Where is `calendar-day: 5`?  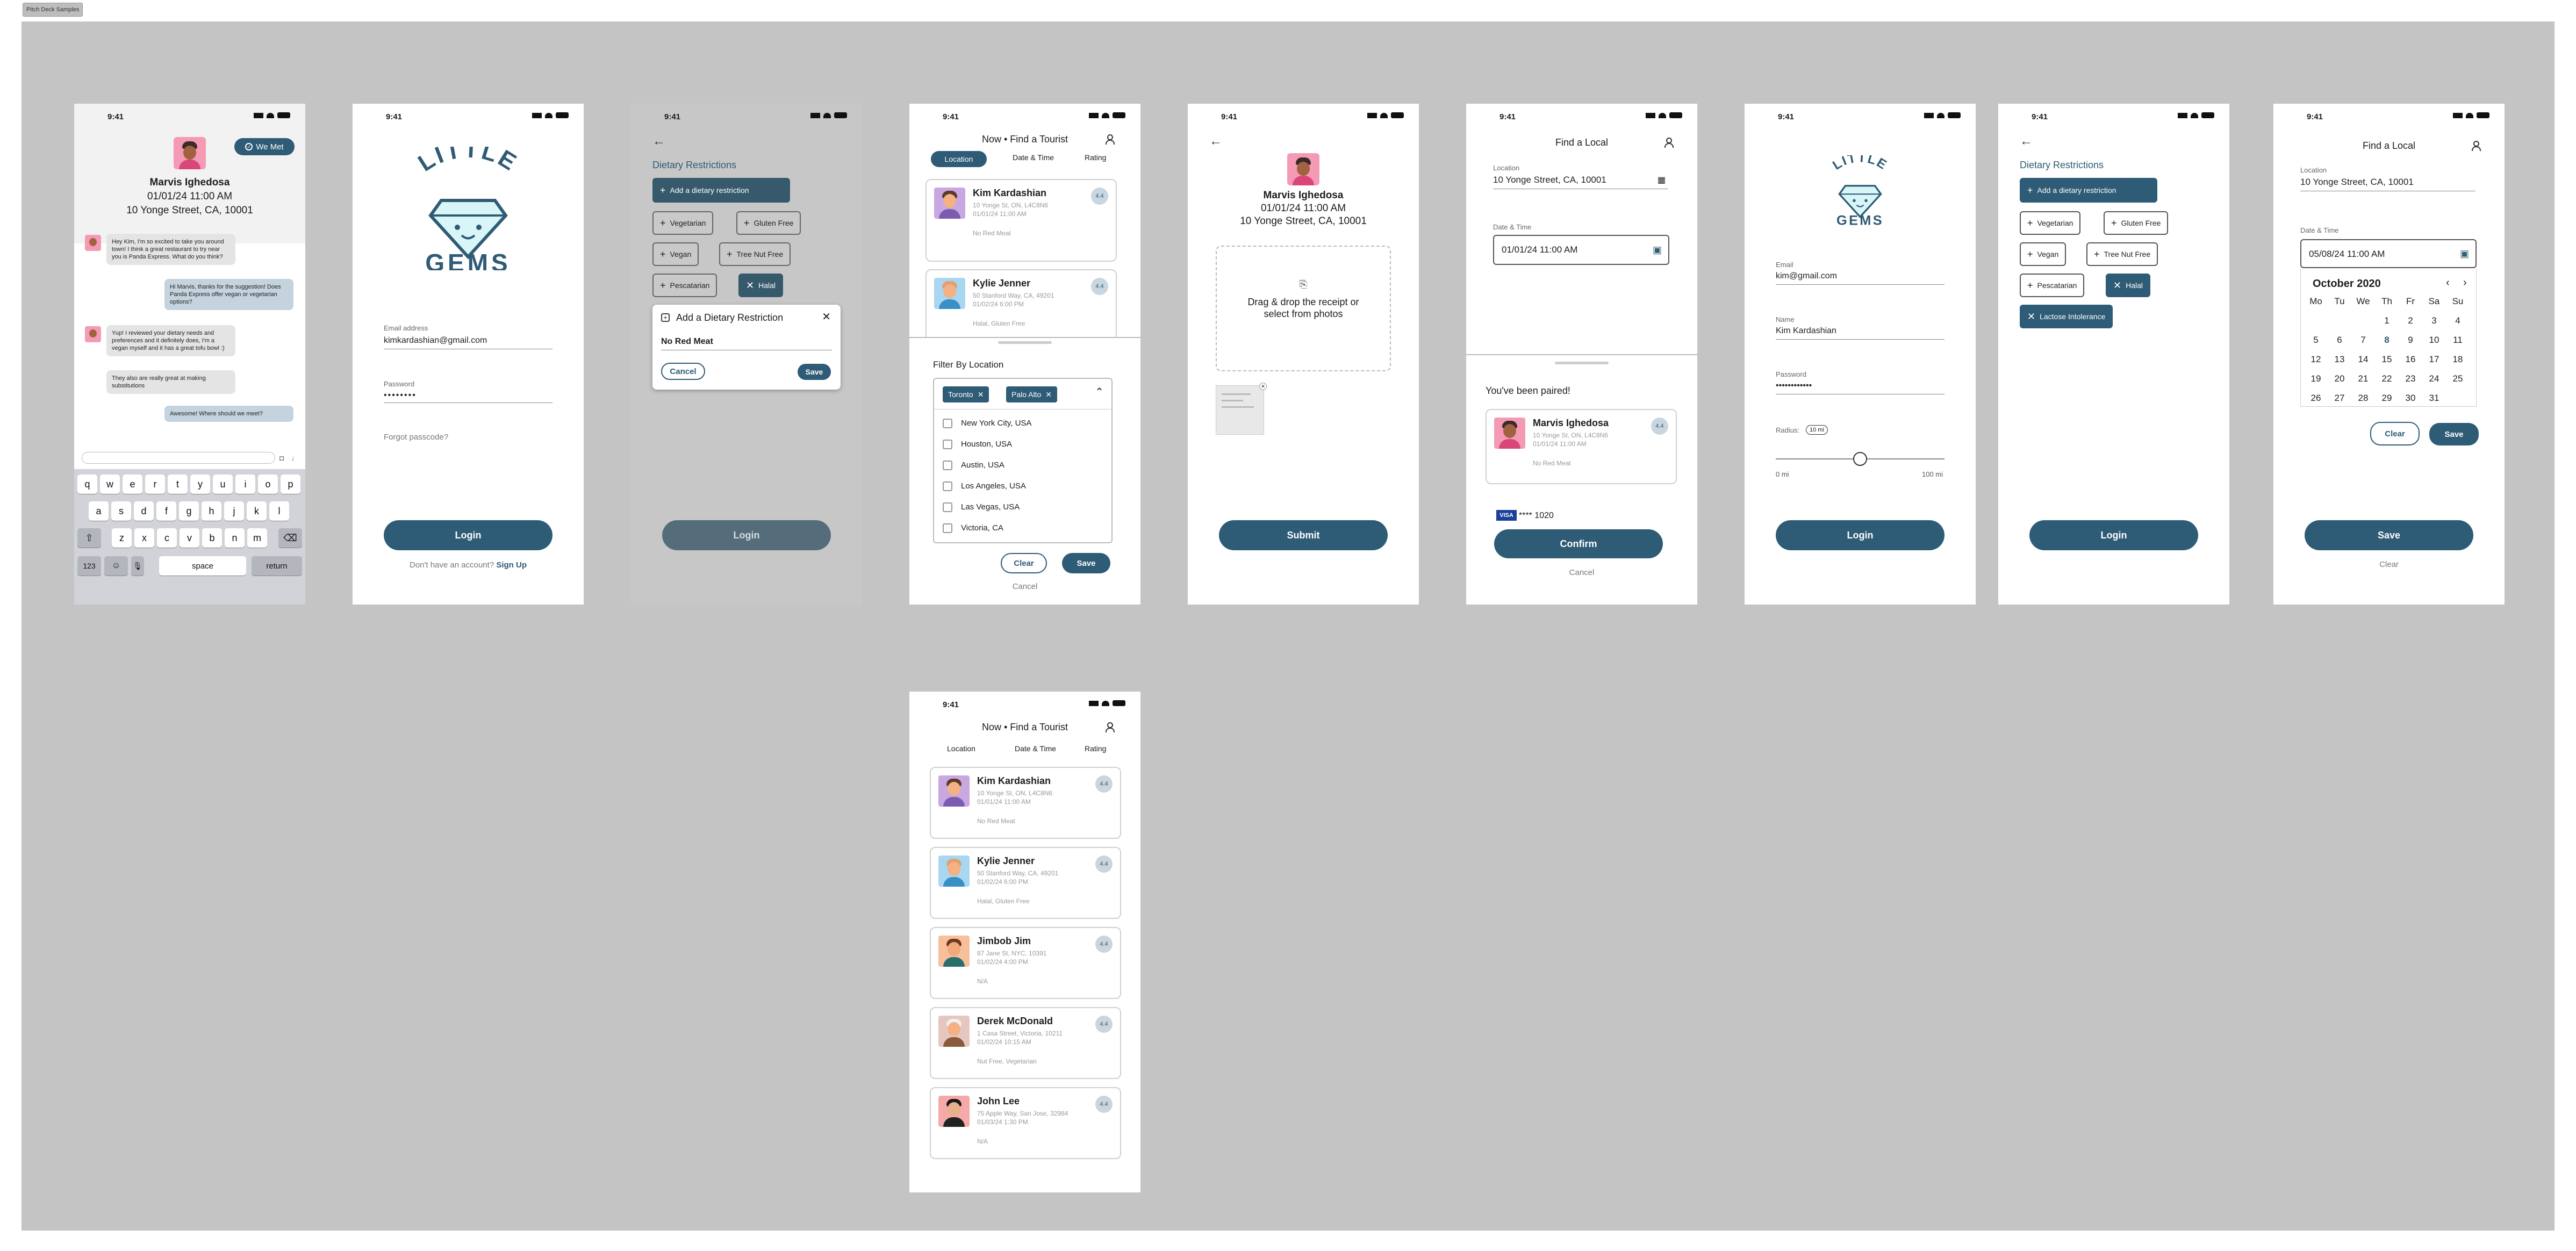
calendar-day: 5 is located at coordinates (2316, 340).